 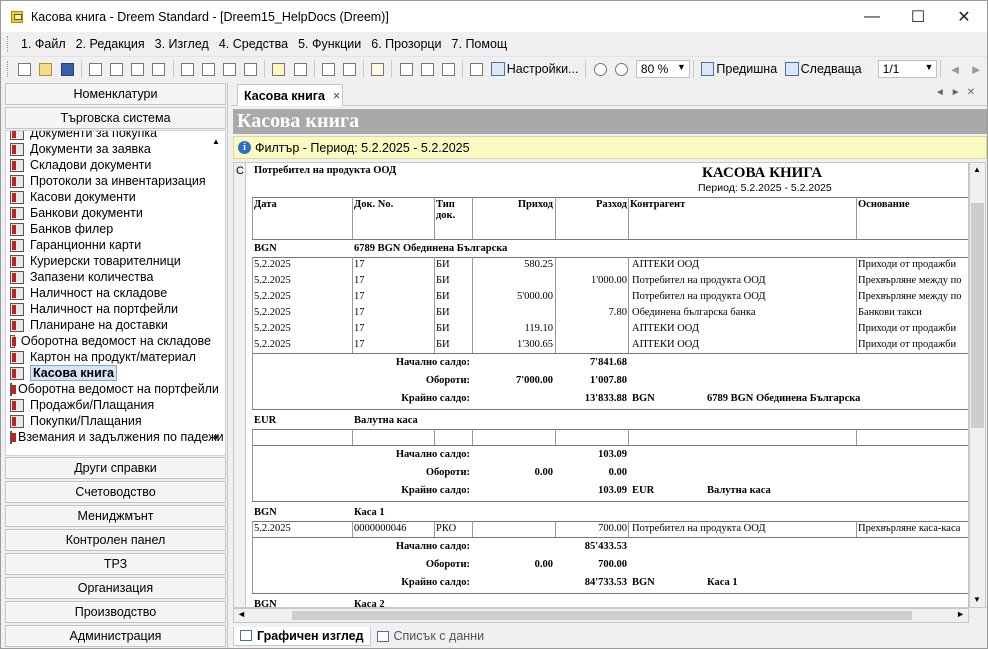 I want to click on filter-bar: i Филтър - Период: 5.2.2025 - 5.2.2025, so click(x=610, y=147).